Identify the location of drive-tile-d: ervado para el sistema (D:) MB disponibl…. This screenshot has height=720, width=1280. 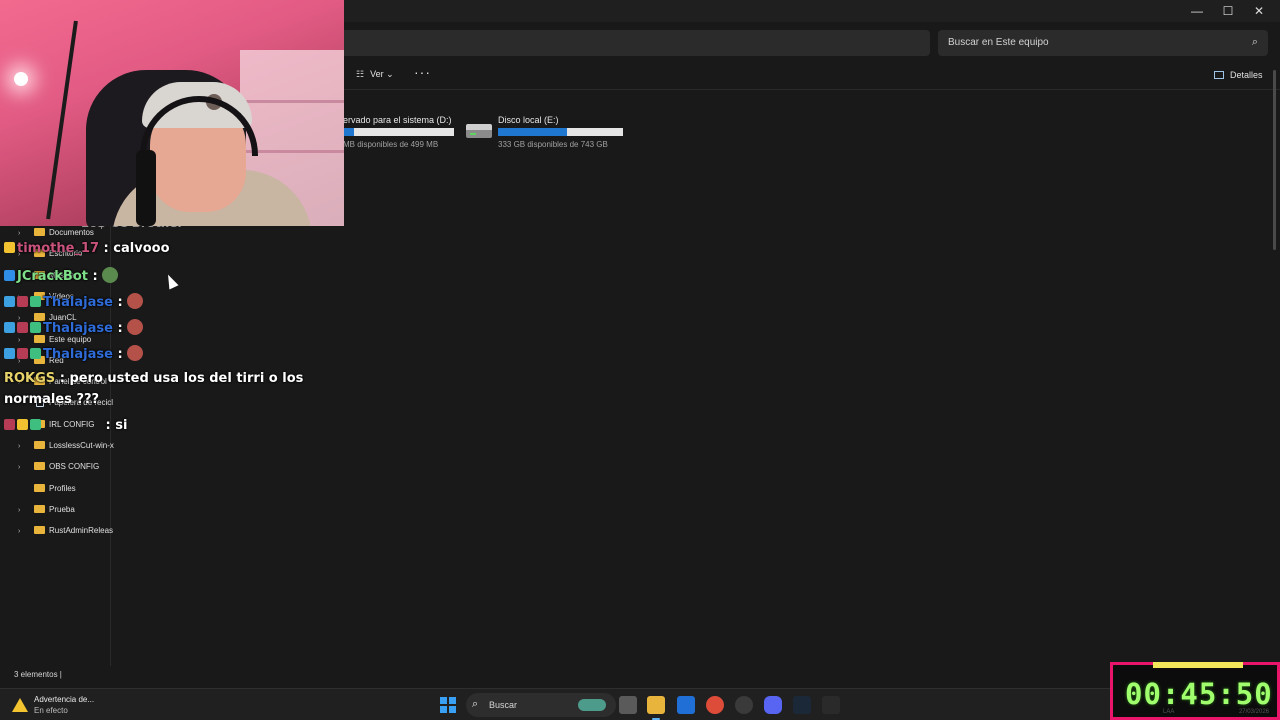
(398, 132).